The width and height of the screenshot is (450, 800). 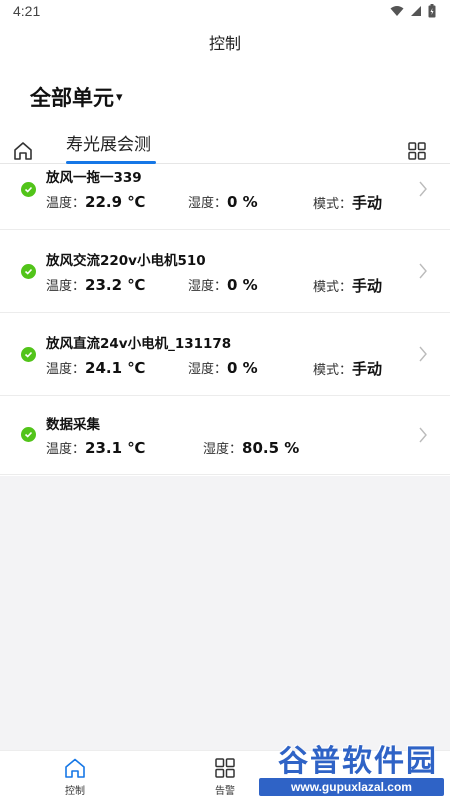 I want to click on humidity-value: 80.5 %, so click(x=271, y=448).